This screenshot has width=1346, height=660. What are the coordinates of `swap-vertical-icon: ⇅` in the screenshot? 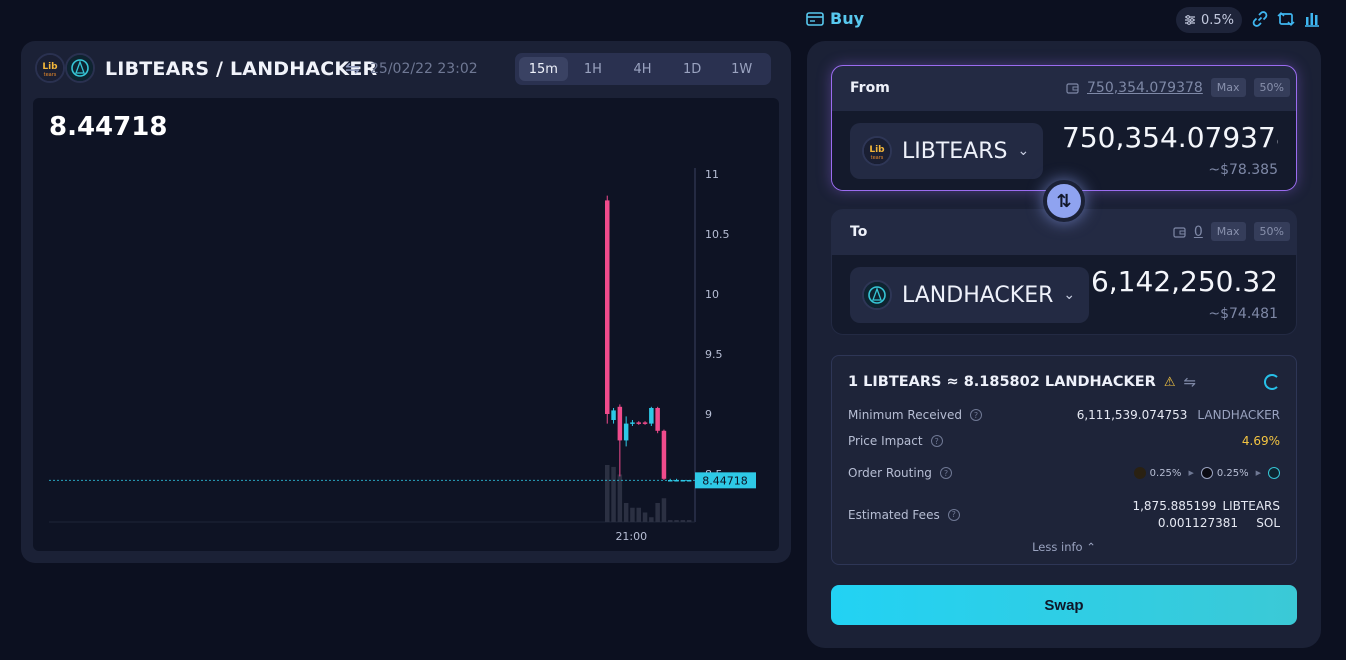 It's located at (1064, 201).